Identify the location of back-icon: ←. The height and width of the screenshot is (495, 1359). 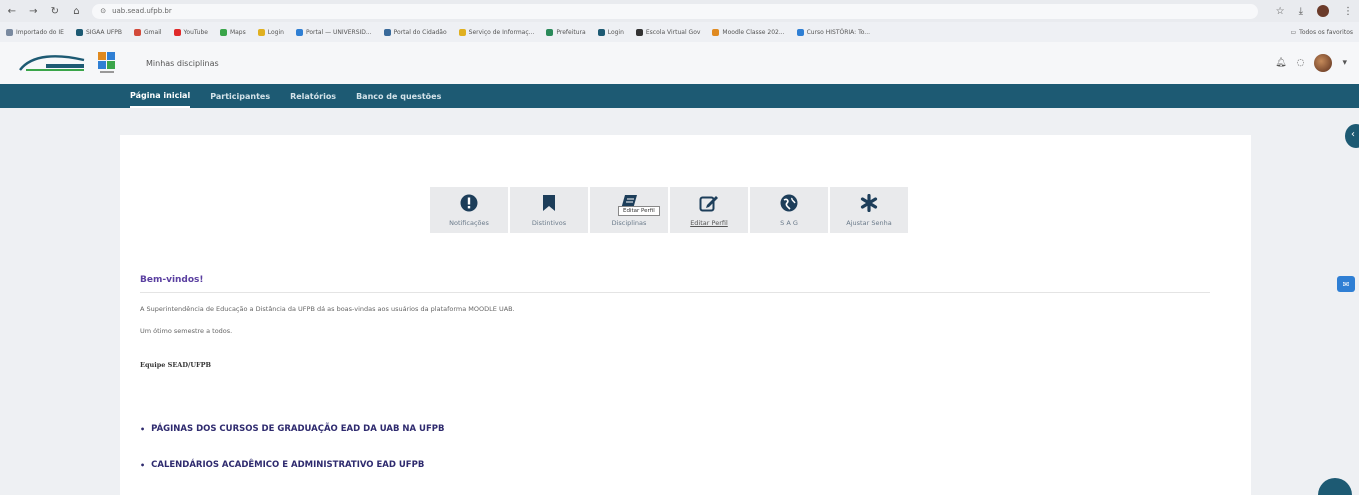
(12, 11).